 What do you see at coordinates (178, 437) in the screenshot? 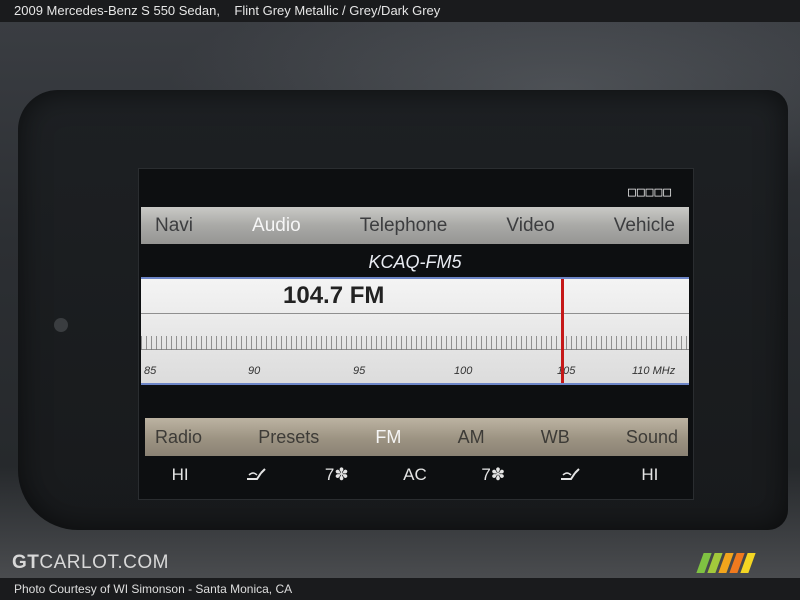
I see `submenu-item-radio: Radio` at bounding box center [178, 437].